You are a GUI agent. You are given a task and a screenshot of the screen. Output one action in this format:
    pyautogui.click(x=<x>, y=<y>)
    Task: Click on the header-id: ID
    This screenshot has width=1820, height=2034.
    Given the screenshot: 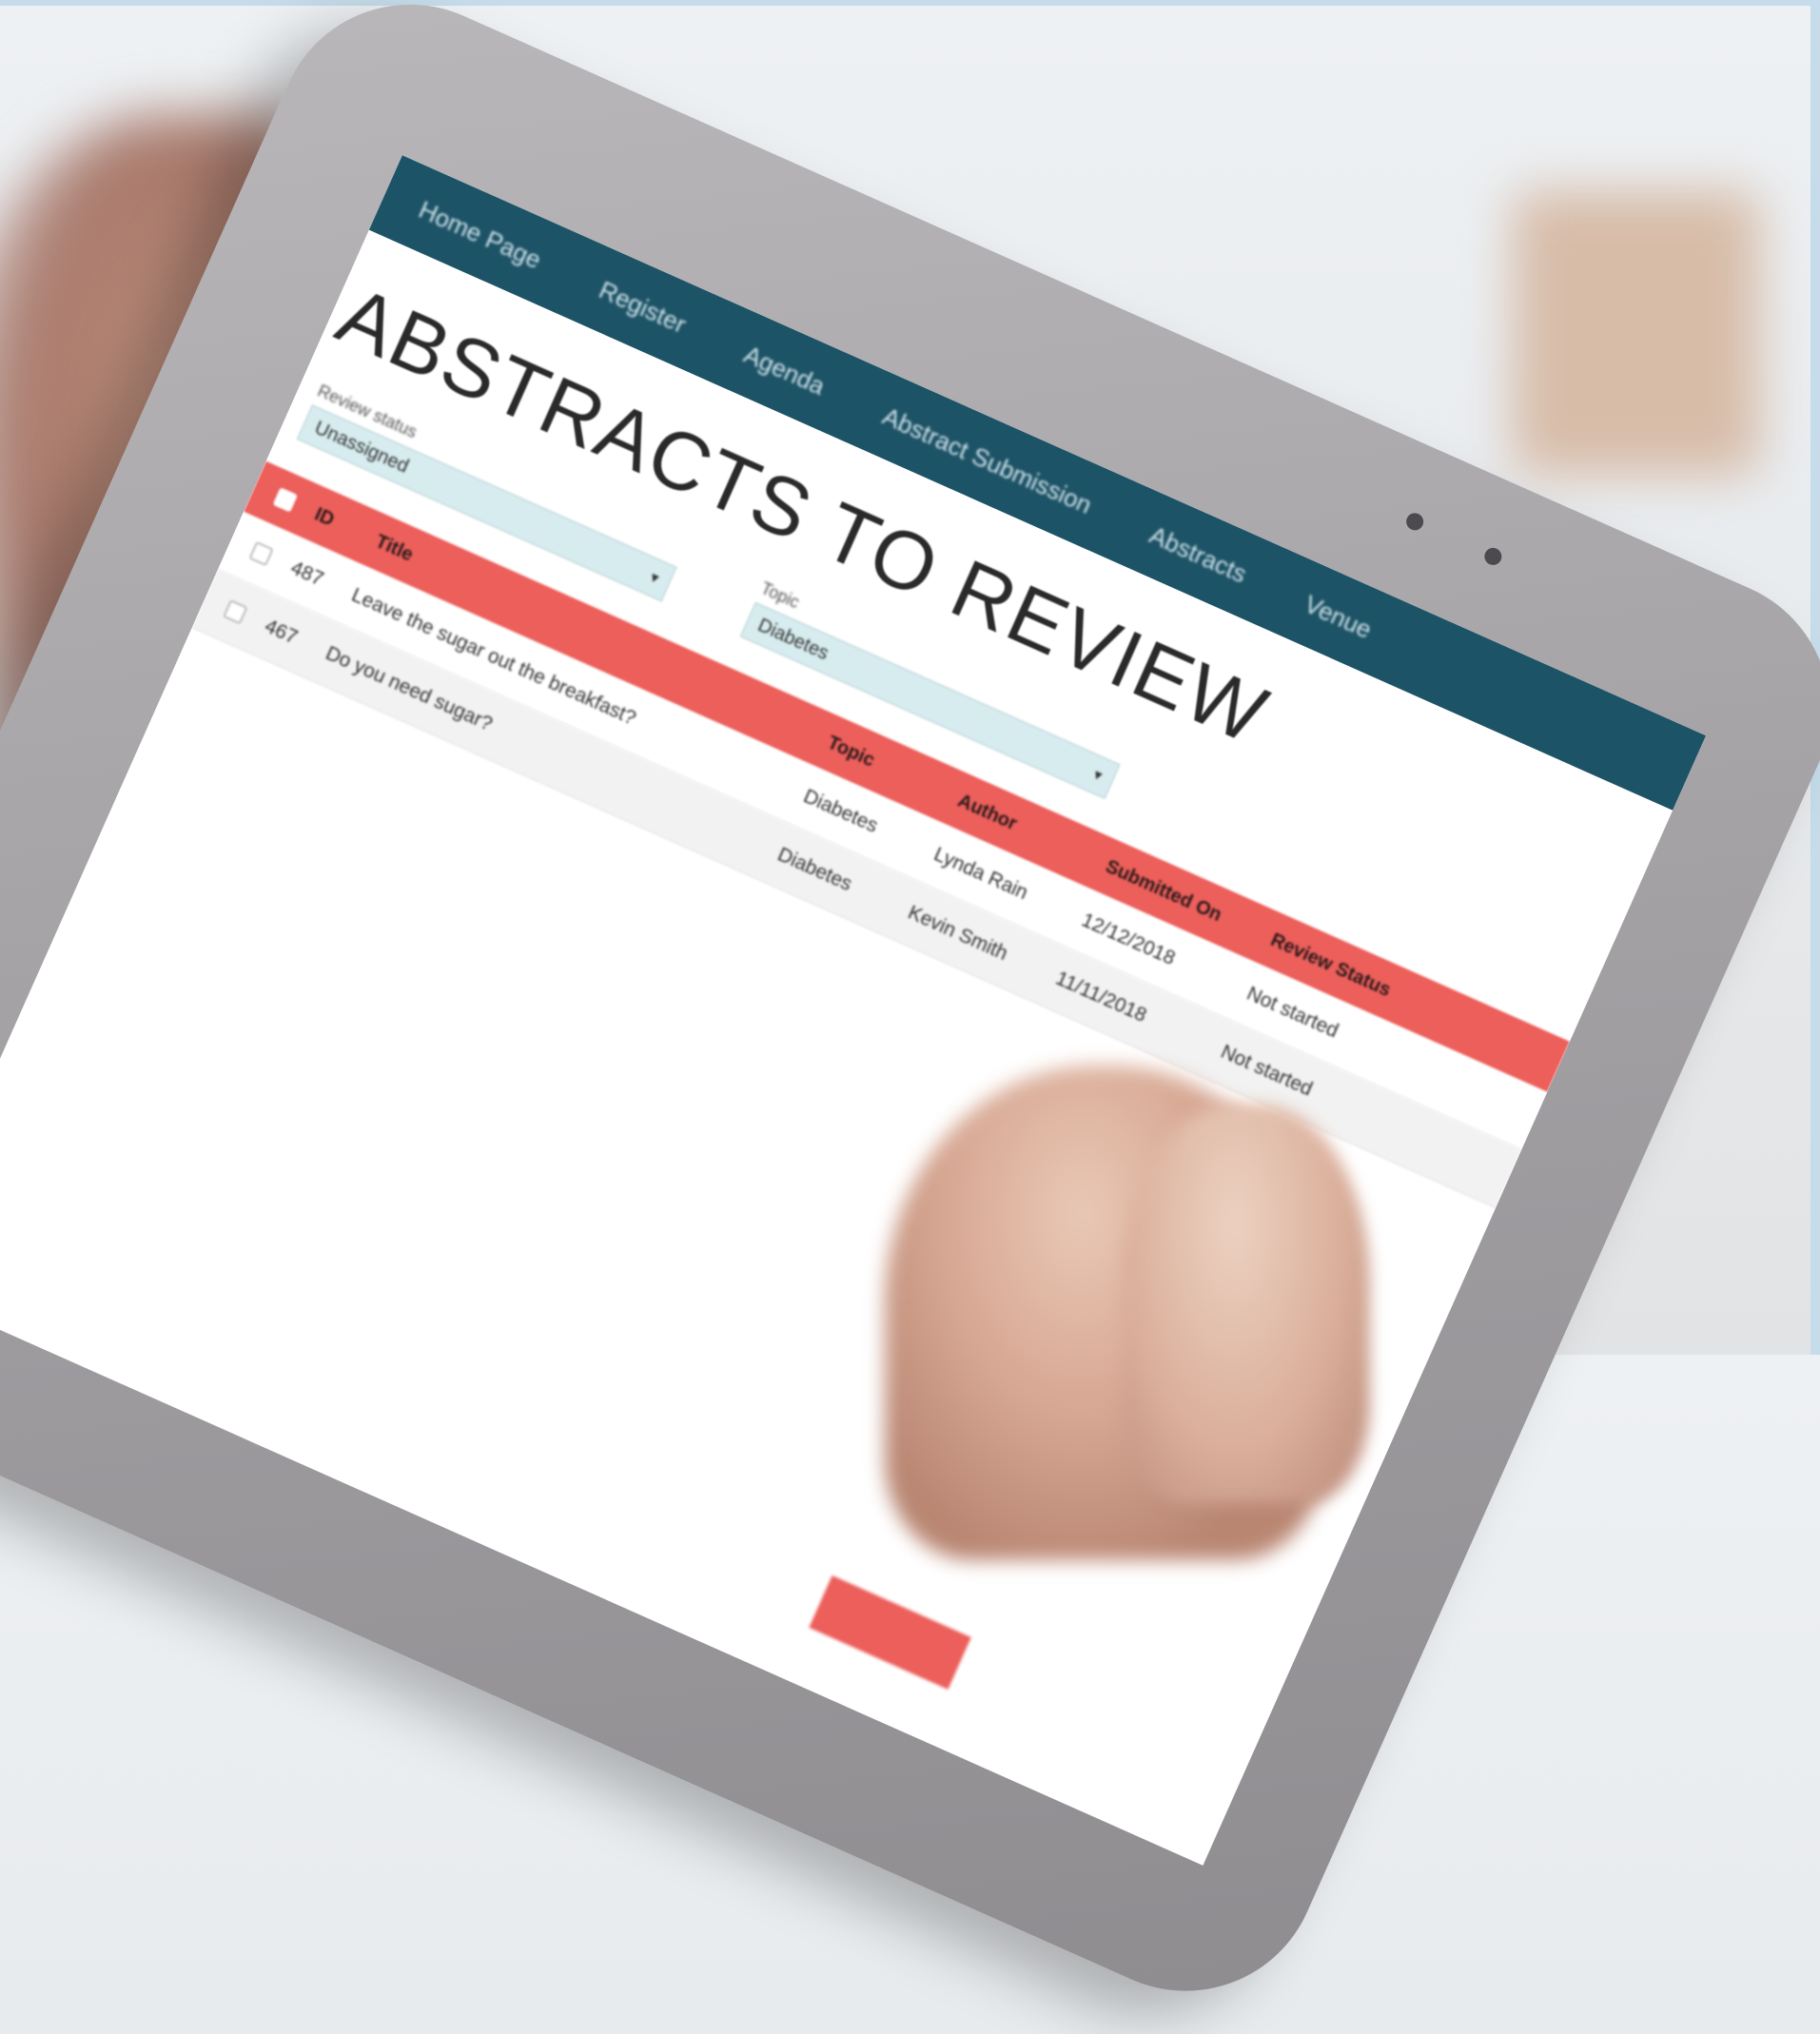 What is the action you would take?
    pyautogui.click(x=346, y=526)
    